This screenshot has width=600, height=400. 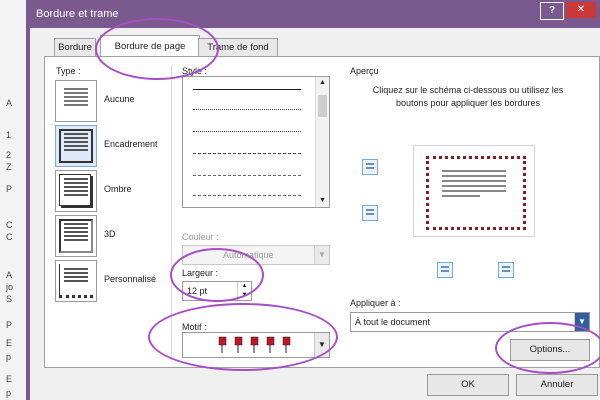 I want to click on close-icon: ✕, so click(x=581, y=10).